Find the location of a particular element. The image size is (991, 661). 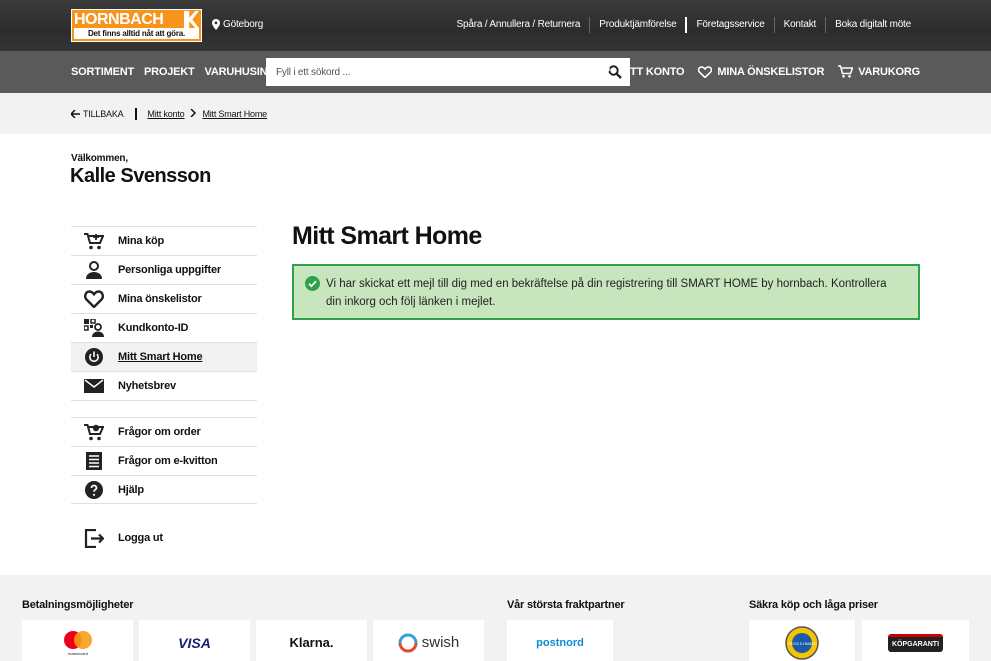

breadcrumb-my-account: Mitt konto is located at coordinates (165, 114).